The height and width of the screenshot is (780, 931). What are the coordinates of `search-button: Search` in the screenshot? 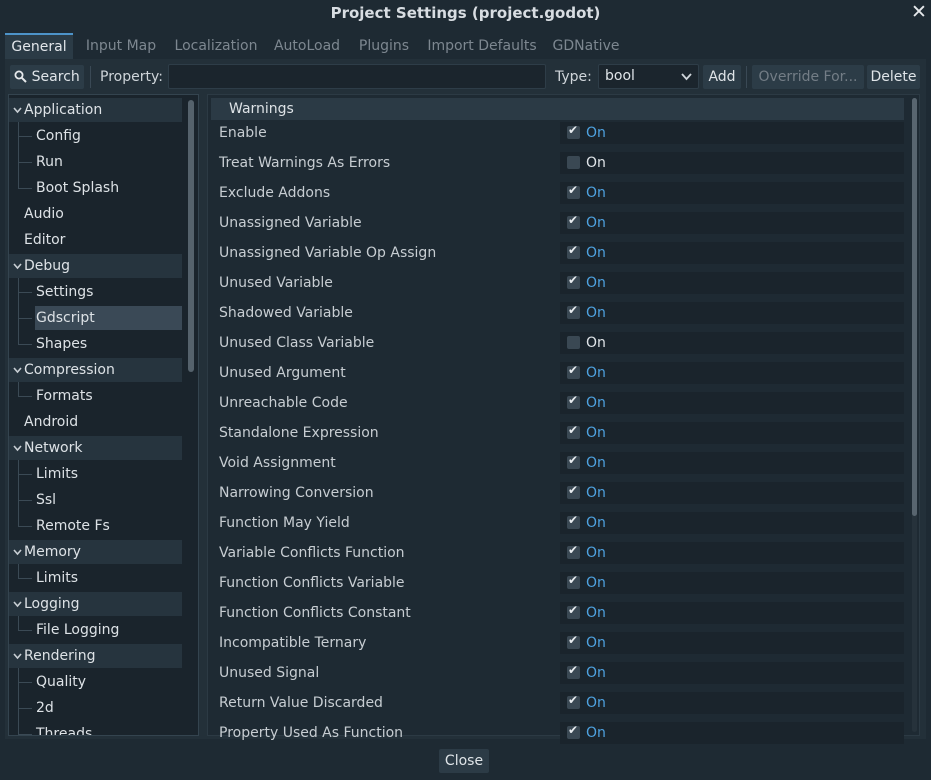 It's located at (47, 77).